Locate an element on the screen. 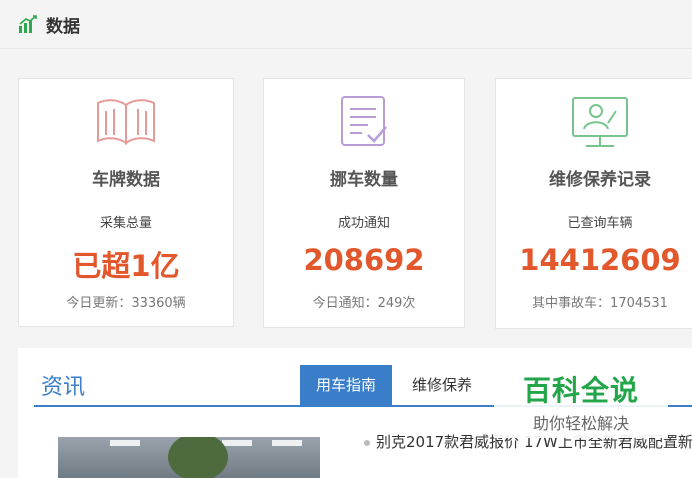 The width and height of the screenshot is (692, 478). open-book-icon is located at coordinates (126, 122).